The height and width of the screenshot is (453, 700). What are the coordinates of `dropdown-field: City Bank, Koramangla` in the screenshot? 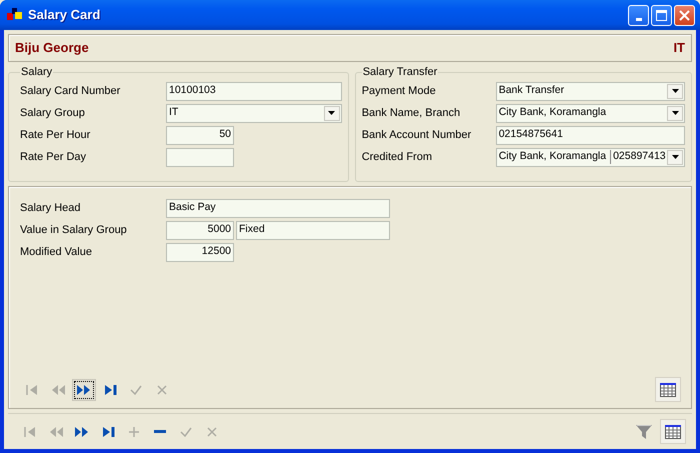 It's located at (590, 113).